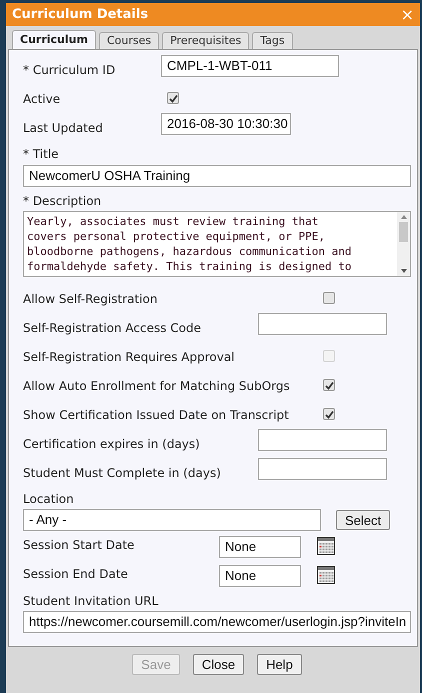 Image resolution: width=422 pixels, height=693 pixels. Describe the element at coordinates (49, 499) in the screenshot. I see `field-label: Location` at that location.